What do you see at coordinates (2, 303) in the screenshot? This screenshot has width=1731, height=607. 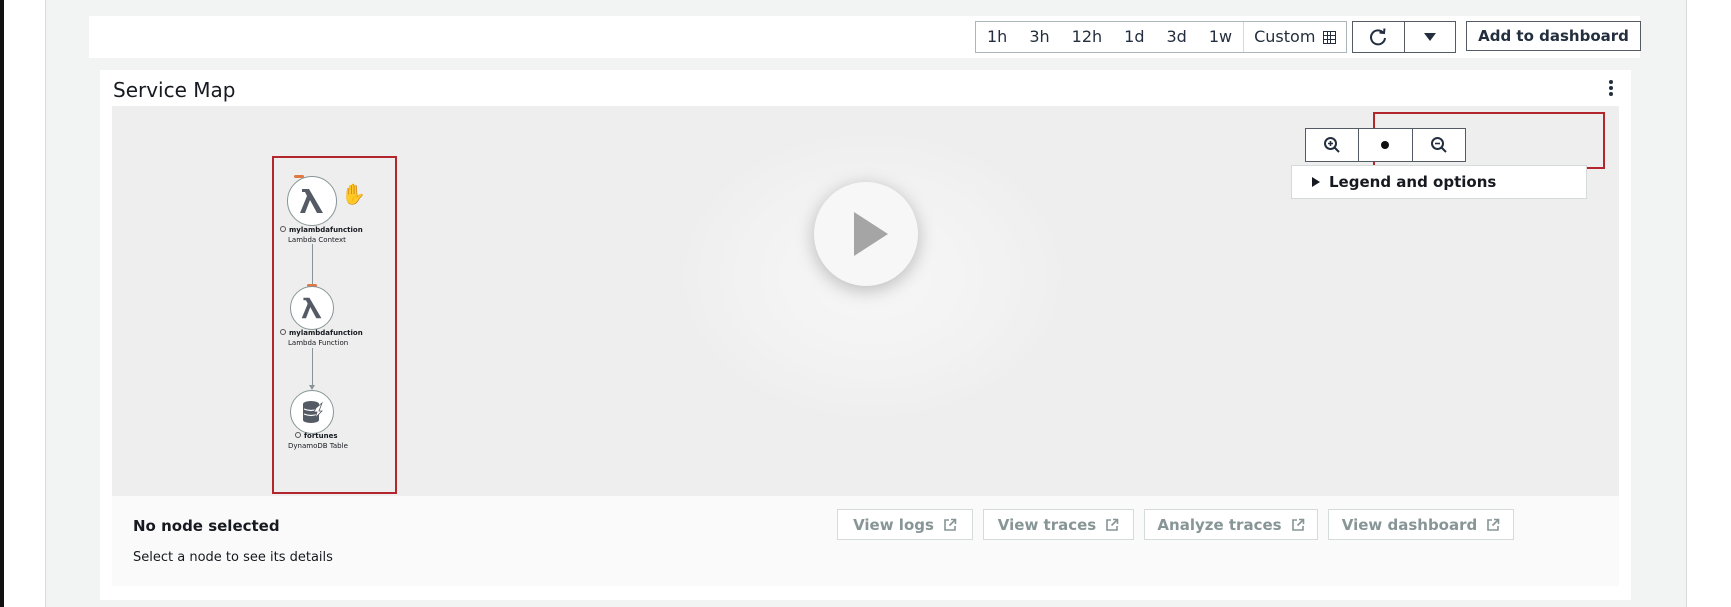 I see `window-edge` at bounding box center [2, 303].